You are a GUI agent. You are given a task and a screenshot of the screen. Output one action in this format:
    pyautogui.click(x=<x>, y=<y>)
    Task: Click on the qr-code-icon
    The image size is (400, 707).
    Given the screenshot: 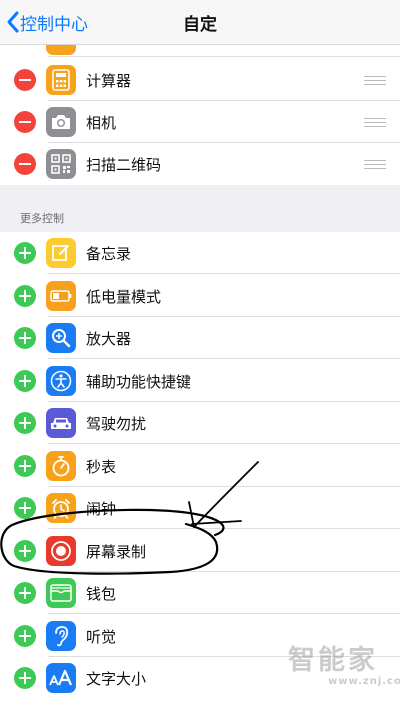 What is the action you would take?
    pyautogui.click(x=61, y=164)
    